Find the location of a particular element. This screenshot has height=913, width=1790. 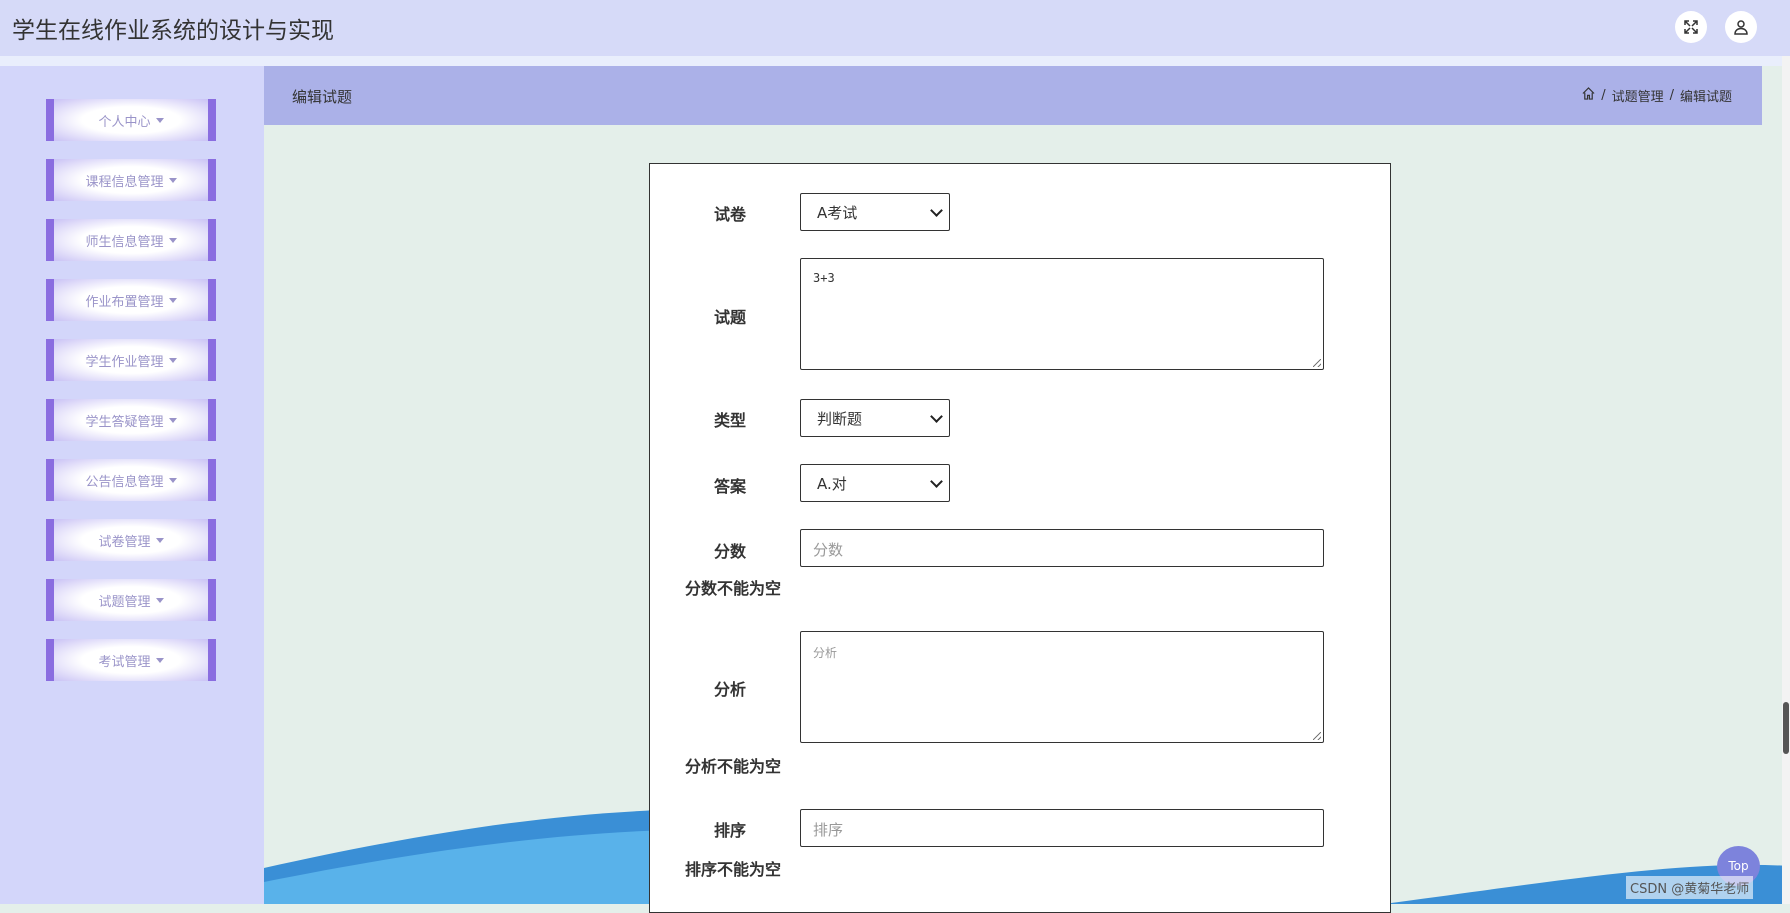

page-scrollbar is located at coordinates (1786, 480).